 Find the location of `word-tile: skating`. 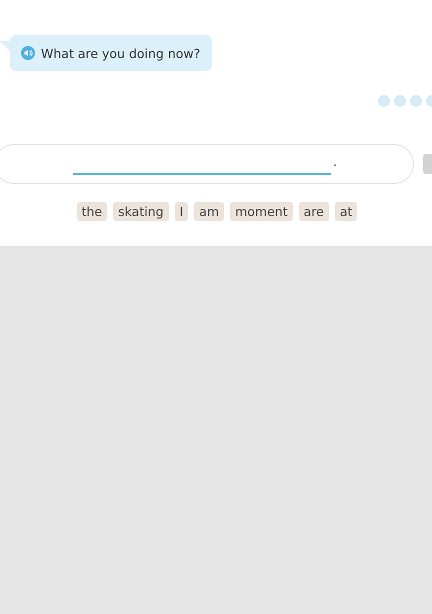

word-tile: skating is located at coordinates (141, 211).